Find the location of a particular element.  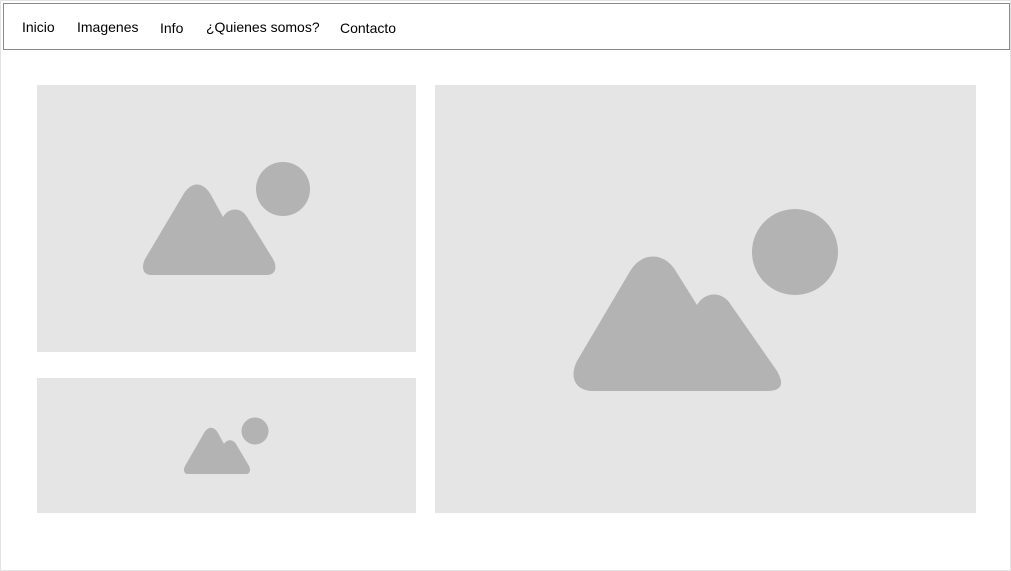

nav-item-contacto: Contacto is located at coordinates (368, 28).